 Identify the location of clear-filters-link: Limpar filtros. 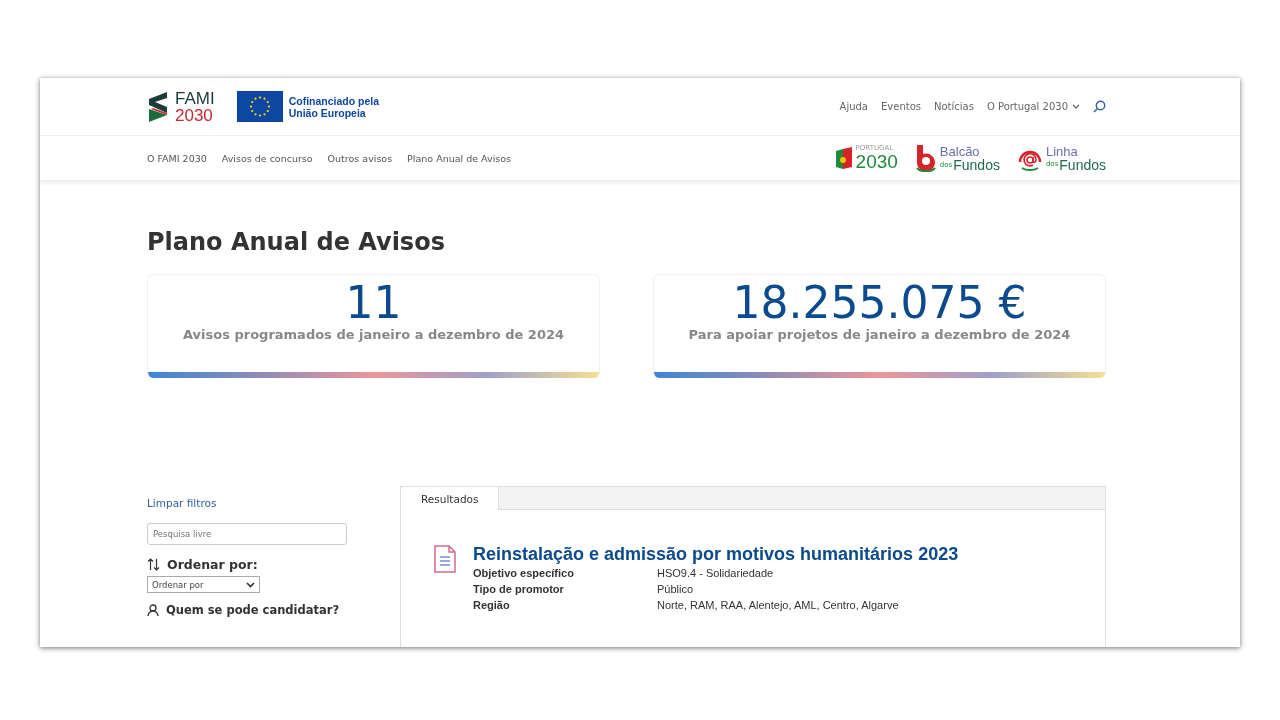
(247, 503).